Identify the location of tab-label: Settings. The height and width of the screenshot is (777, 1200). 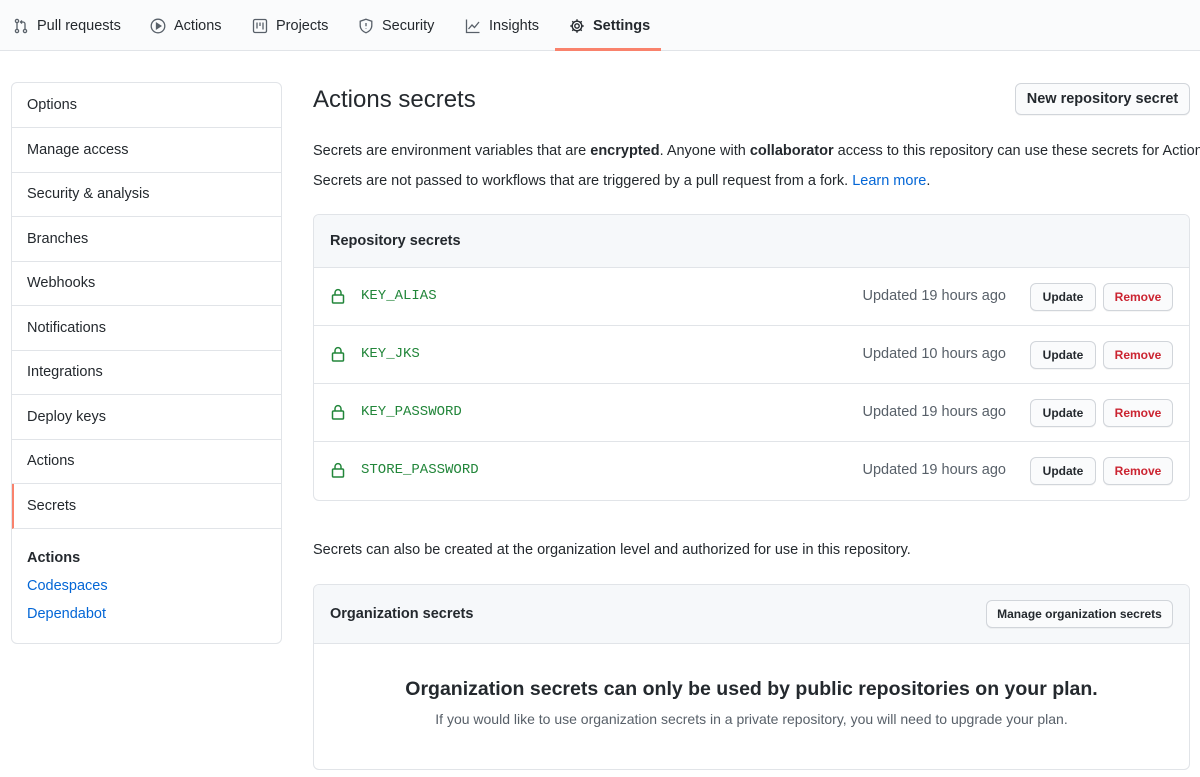
(622, 25).